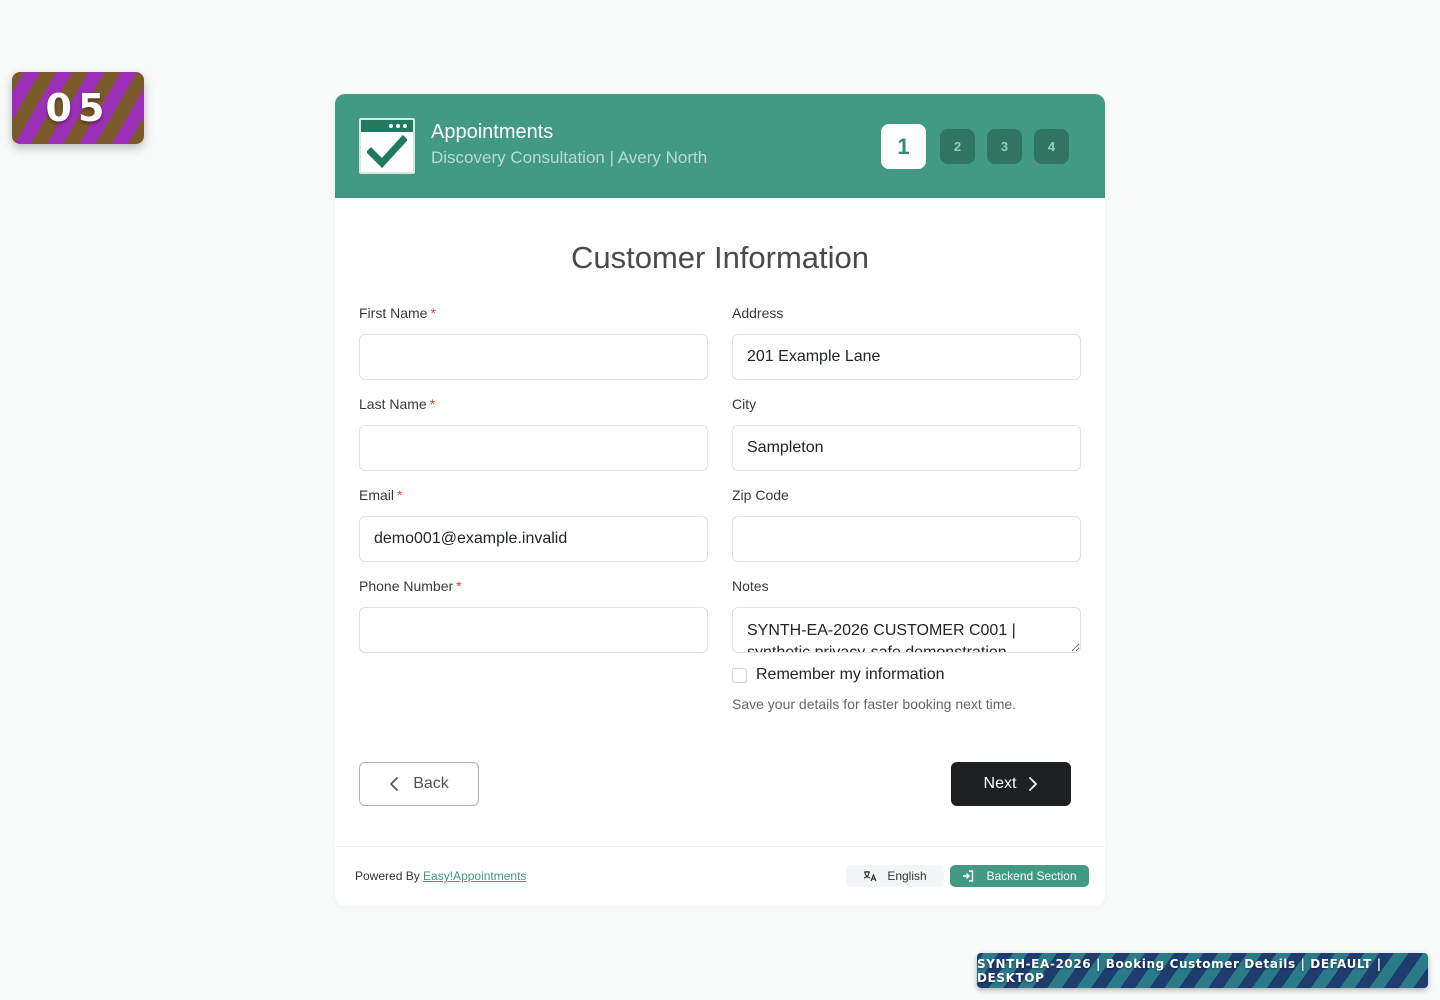 Image resolution: width=1440 pixels, height=1000 pixels. I want to click on last-name-input, so click(533, 448).